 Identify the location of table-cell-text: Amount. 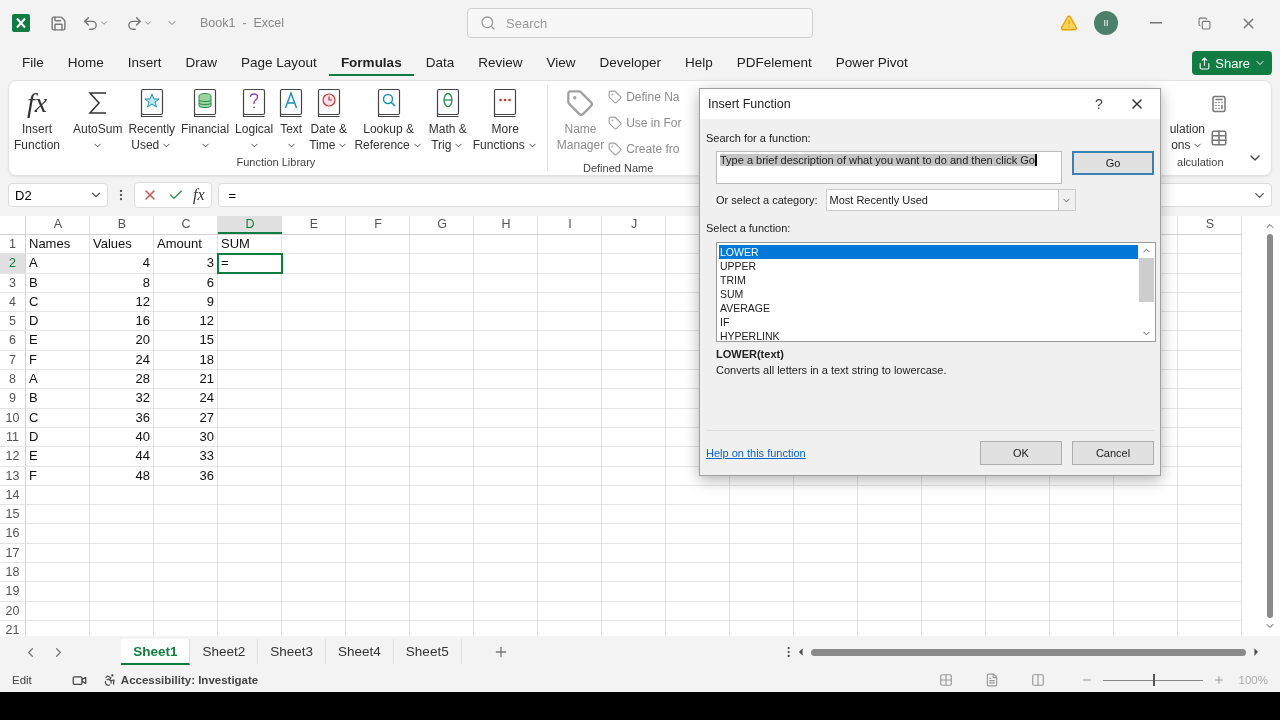
(179, 244).